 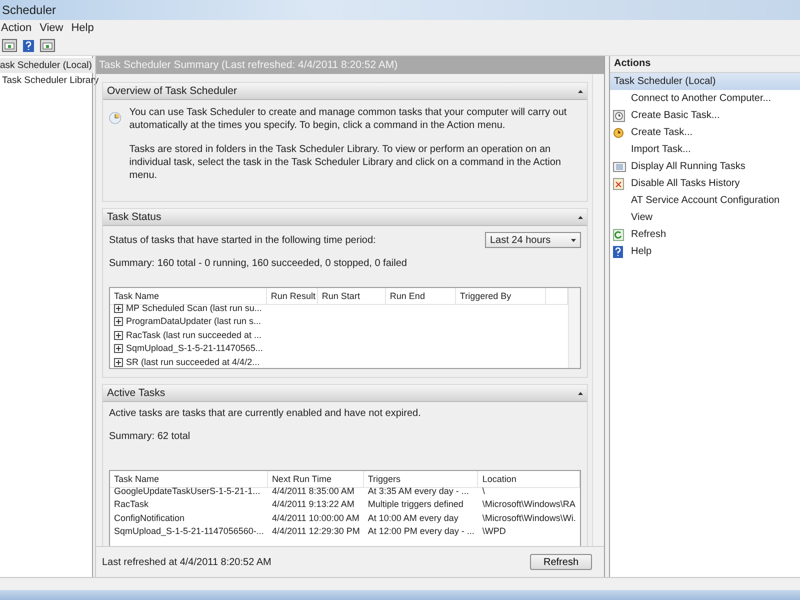 What do you see at coordinates (705, 234) in the screenshot?
I see `command-link: Refresh` at bounding box center [705, 234].